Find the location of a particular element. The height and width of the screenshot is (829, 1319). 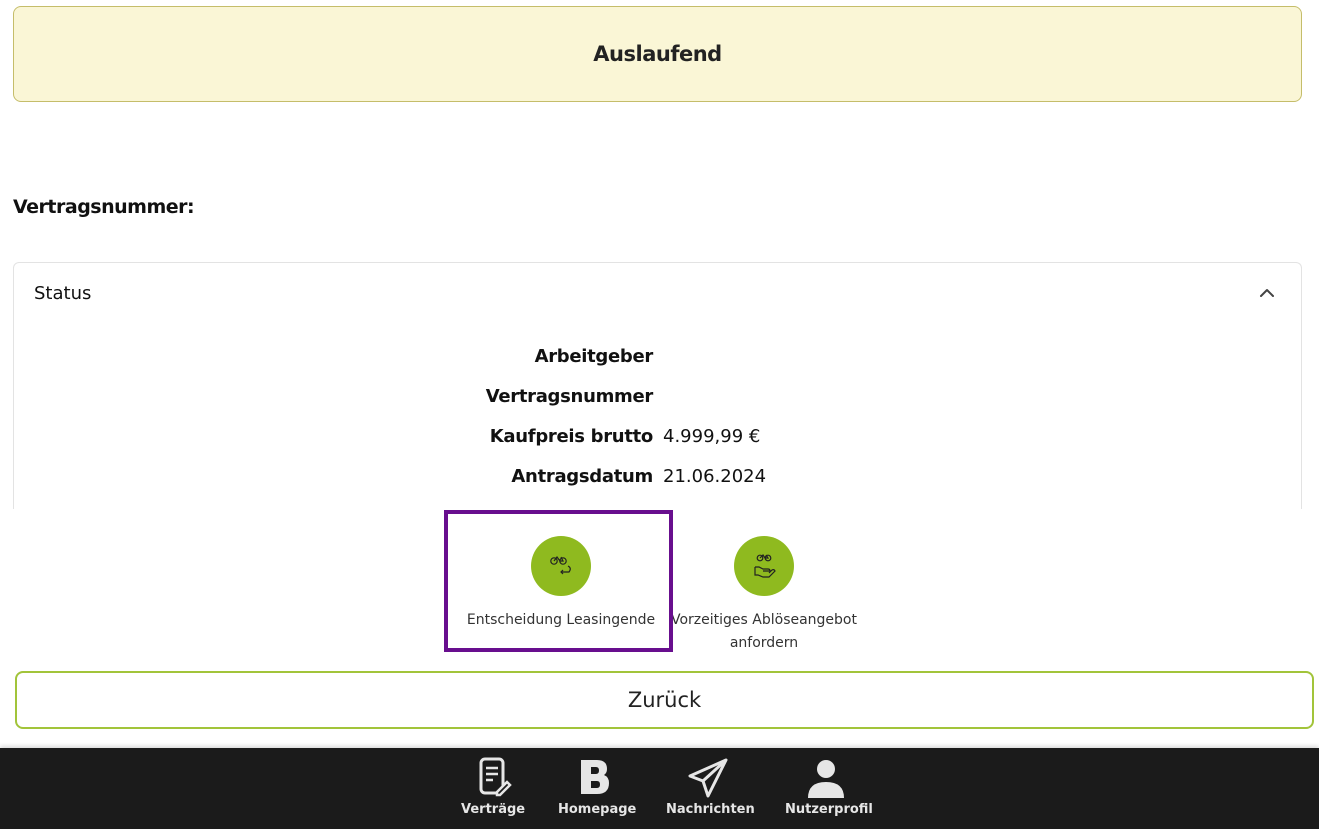

action-lease-end-decision: Entscheidung Leasingende is located at coordinates (561, 578).